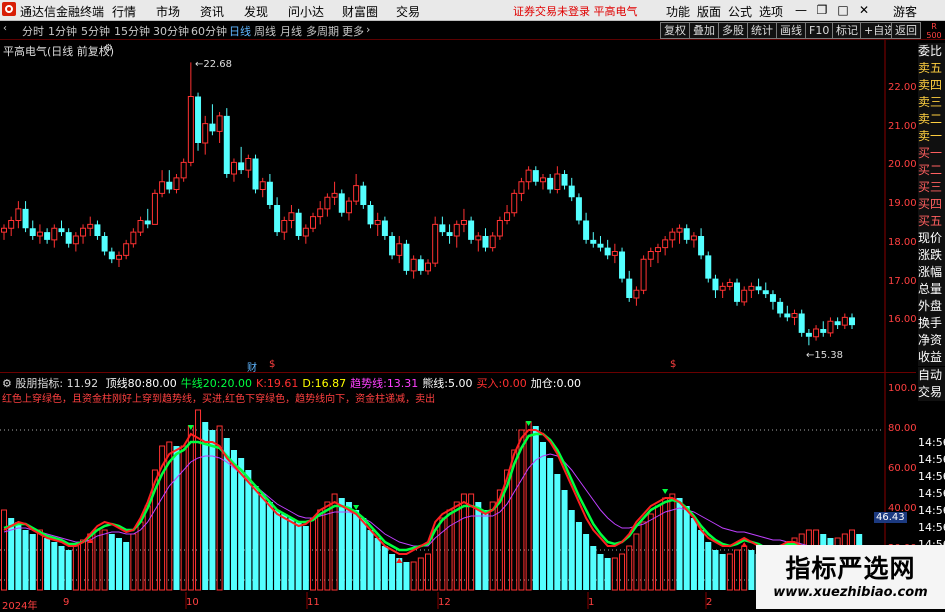 The height and width of the screenshot is (612, 945). What do you see at coordinates (931, 170) in the screenshot?
I see `sidebar-item-7: 买二` at bounding box center [931, 170].